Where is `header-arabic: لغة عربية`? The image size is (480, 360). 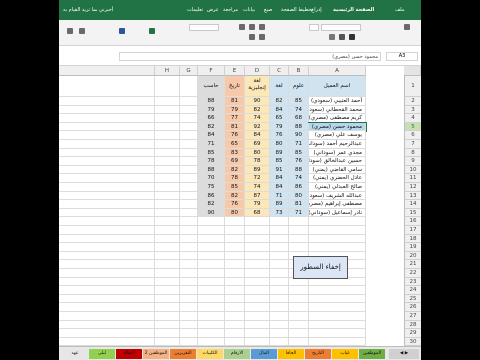 header-arabic: لغة عربية is located at coordinates (279, 86).